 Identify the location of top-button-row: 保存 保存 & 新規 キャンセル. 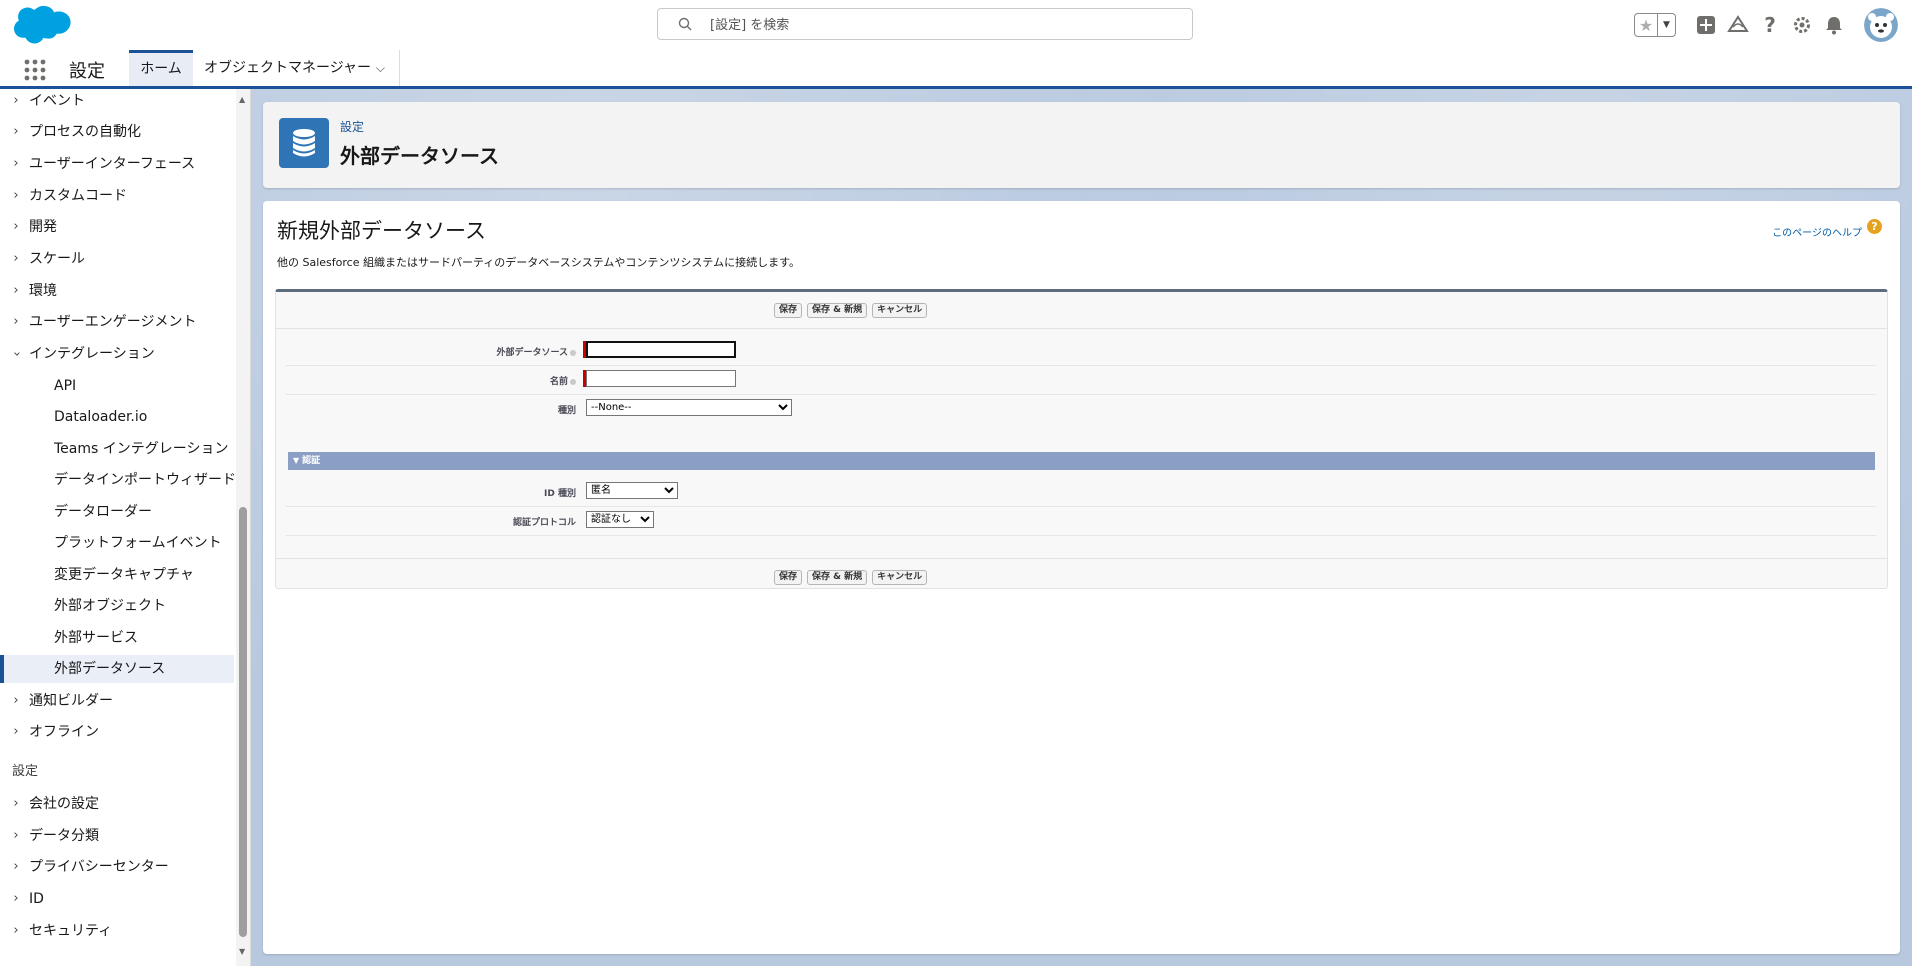
(1081, 310).